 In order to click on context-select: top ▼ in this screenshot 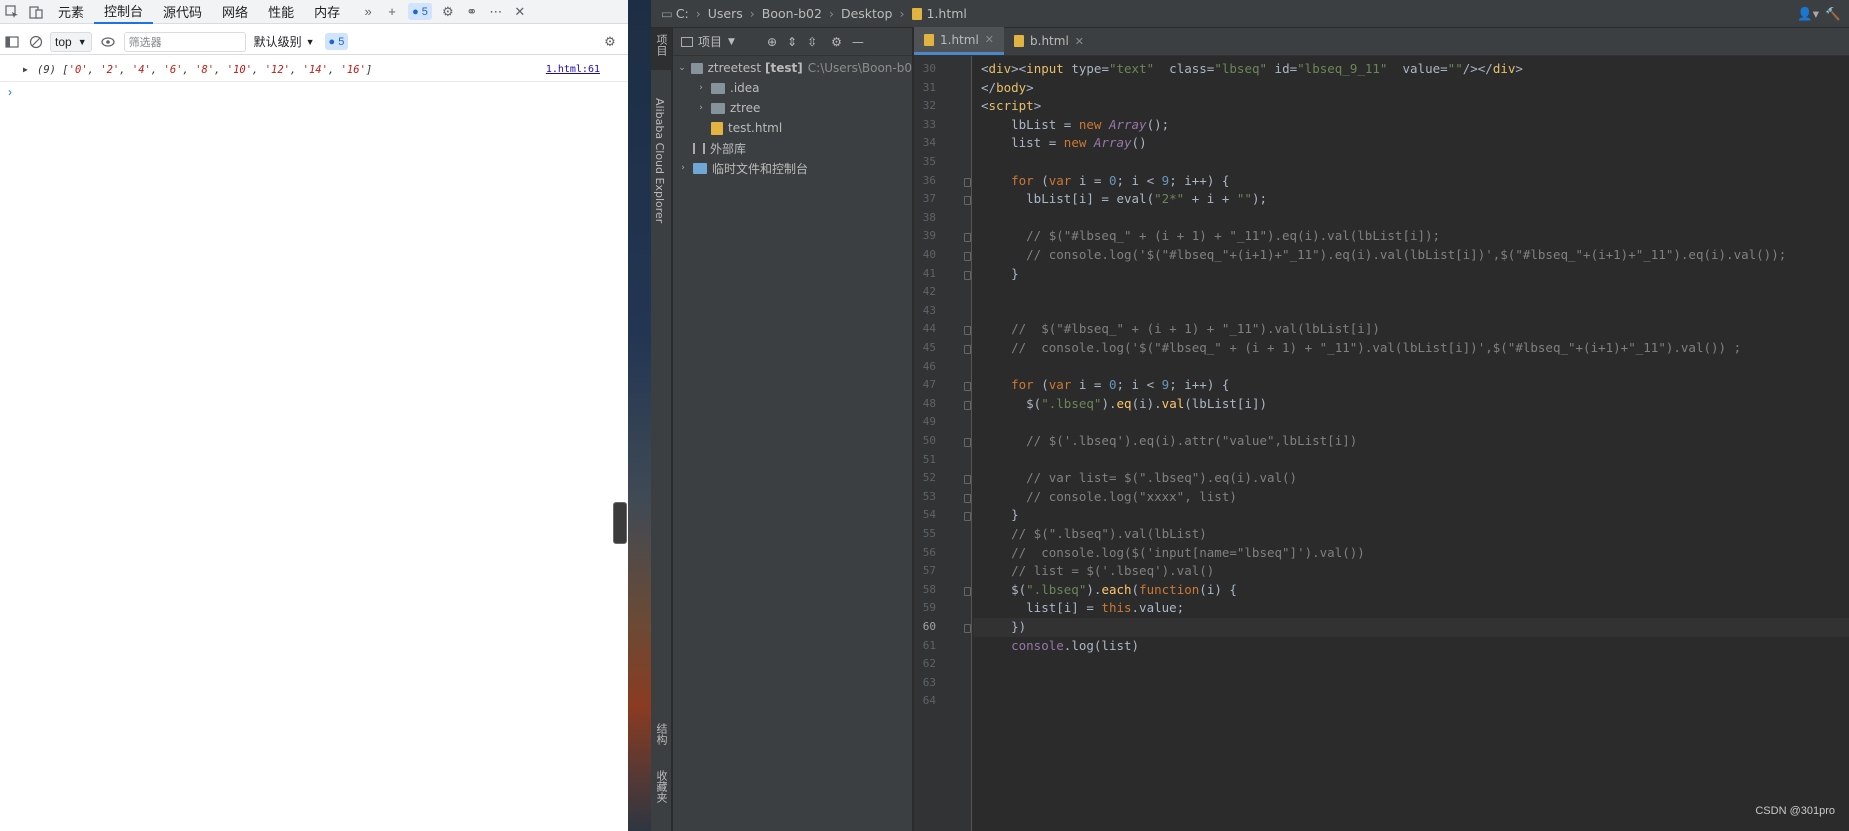, I will do `click(71, 41)`.